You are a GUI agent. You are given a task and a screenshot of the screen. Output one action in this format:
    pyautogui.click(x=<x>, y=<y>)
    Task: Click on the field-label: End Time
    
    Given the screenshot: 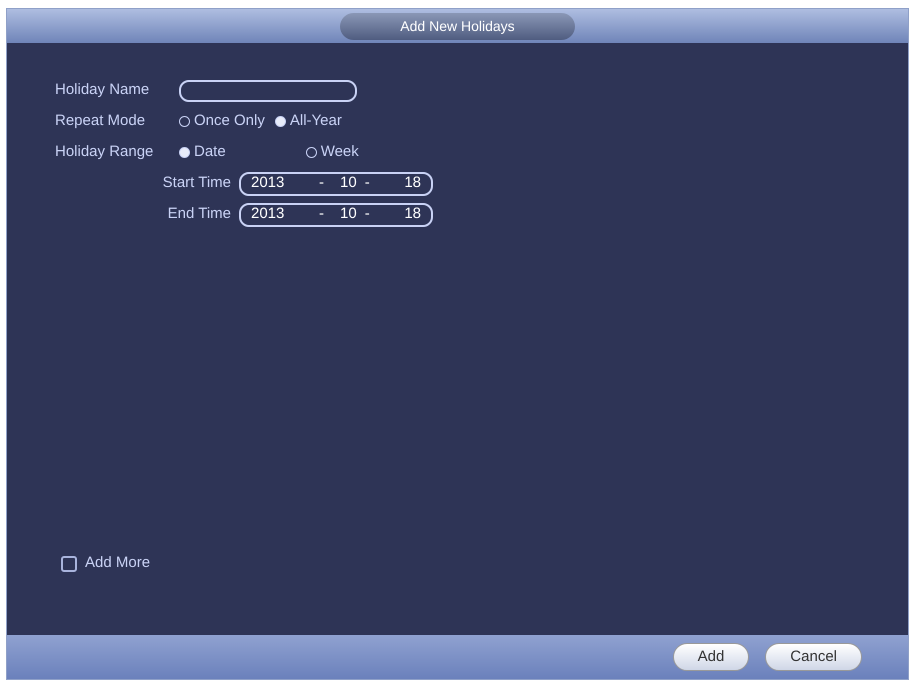 What is the action you would take?
    pyautogui.click(x=199, y=214)
    